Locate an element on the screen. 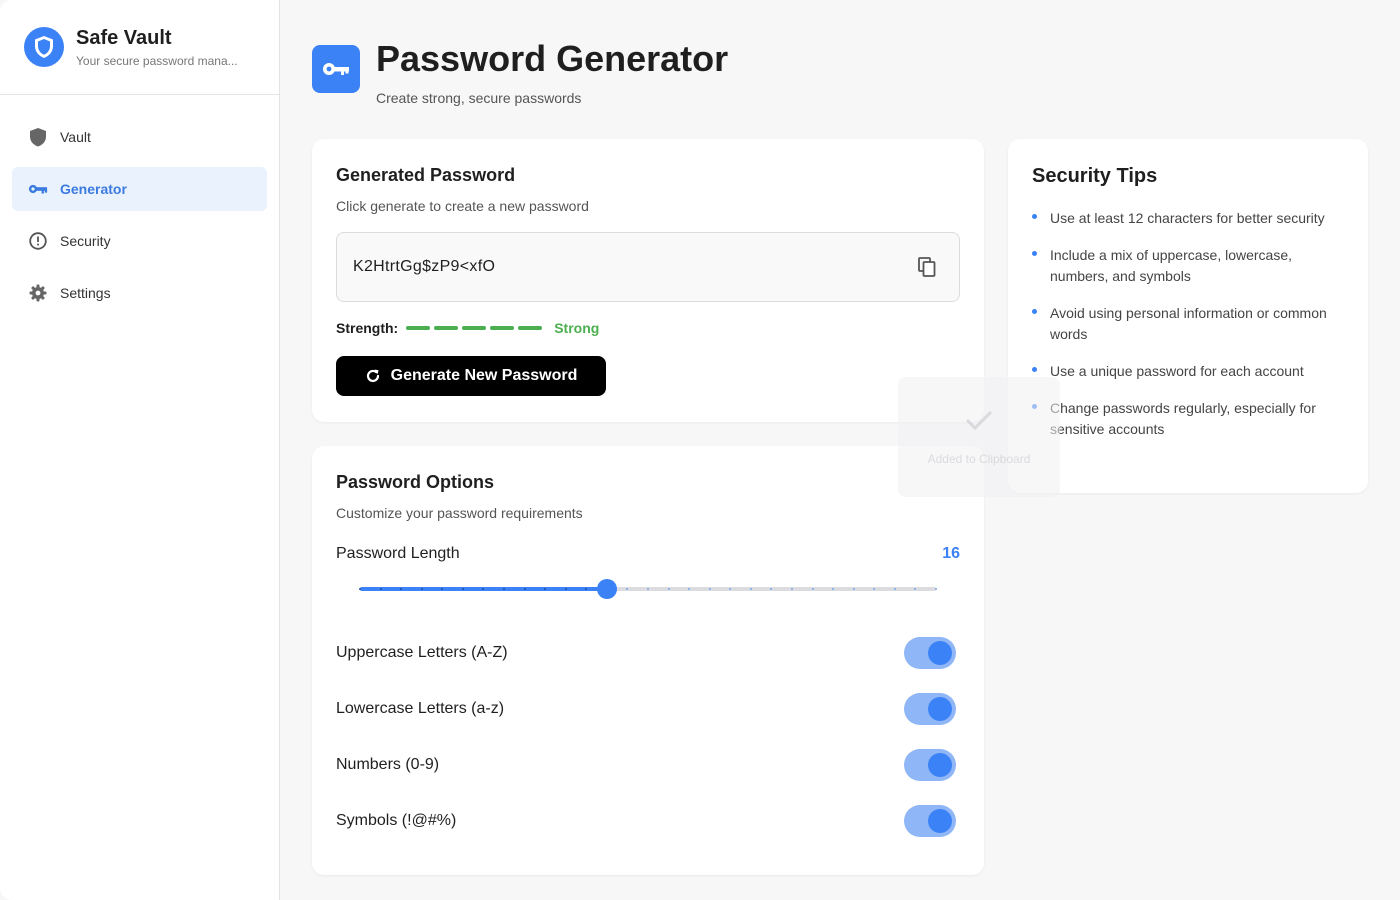 This screenshot has width=1400, height=900. sidebar-nav: Vault Generator Security Settings is located at coordinates (139, 205).